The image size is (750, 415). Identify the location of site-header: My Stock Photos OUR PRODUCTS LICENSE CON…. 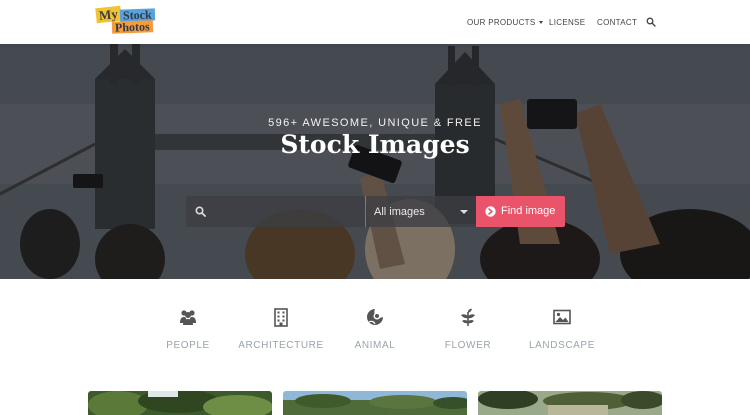
(375, 22).